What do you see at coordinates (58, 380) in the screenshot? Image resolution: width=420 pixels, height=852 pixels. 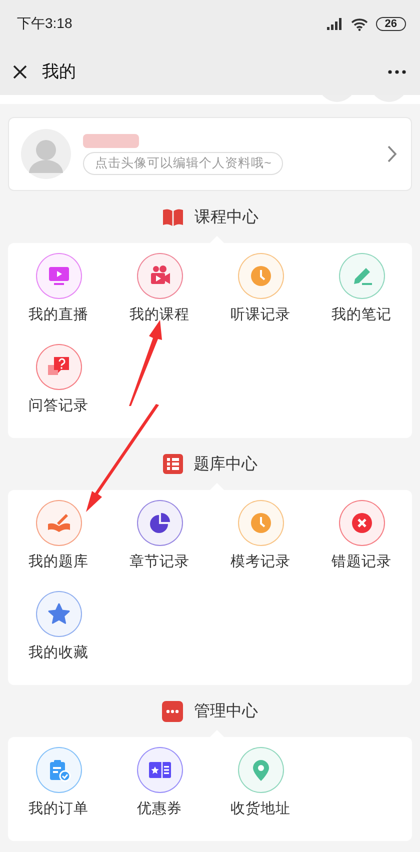 I see `menu-item: 问答记录` at bounding box center [58, 380].